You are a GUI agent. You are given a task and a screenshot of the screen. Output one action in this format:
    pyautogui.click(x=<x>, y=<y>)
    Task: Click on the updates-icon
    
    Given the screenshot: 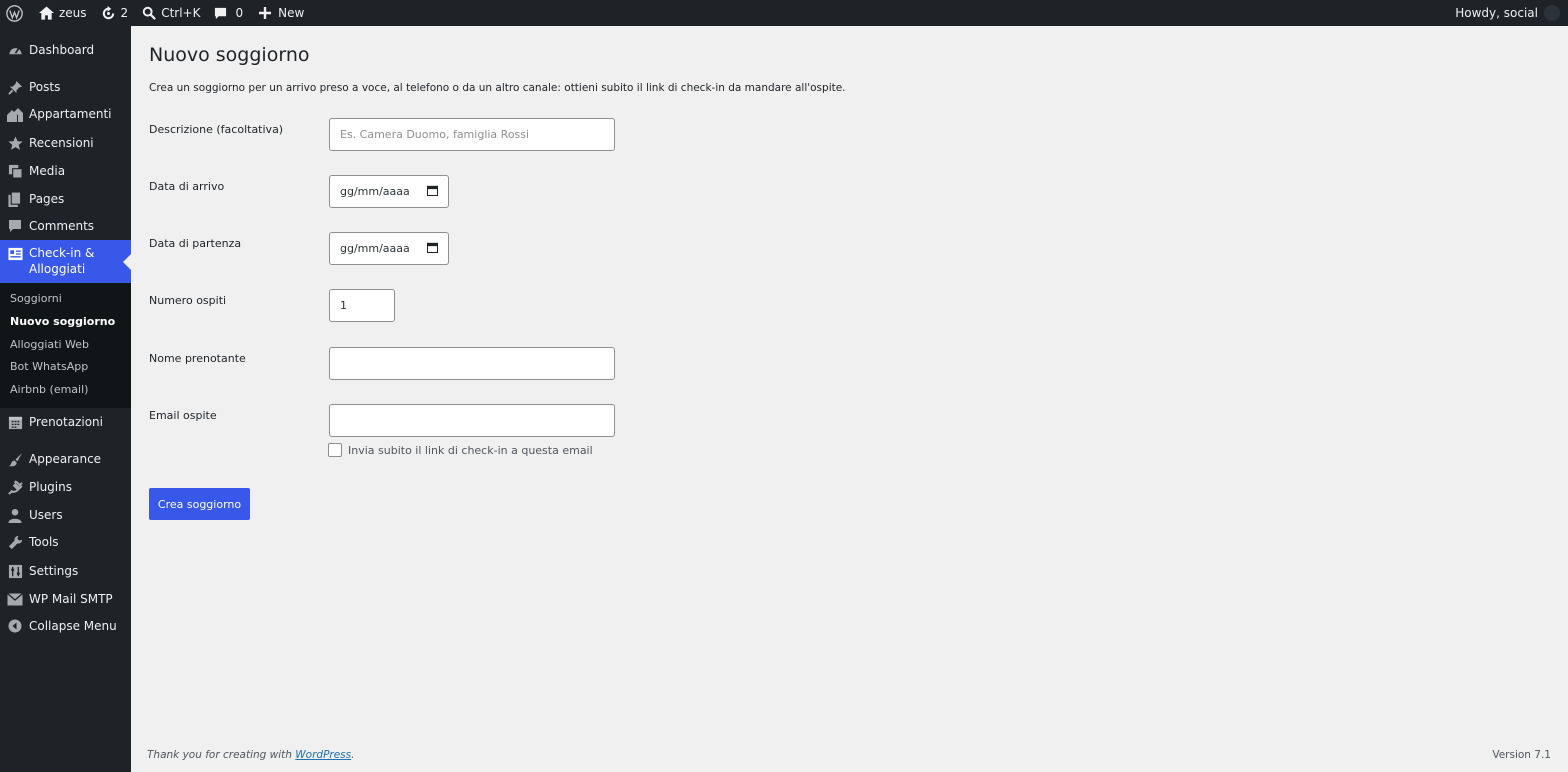 What is the action you would take?
    pyautogui.click(x=108, y=13)
    